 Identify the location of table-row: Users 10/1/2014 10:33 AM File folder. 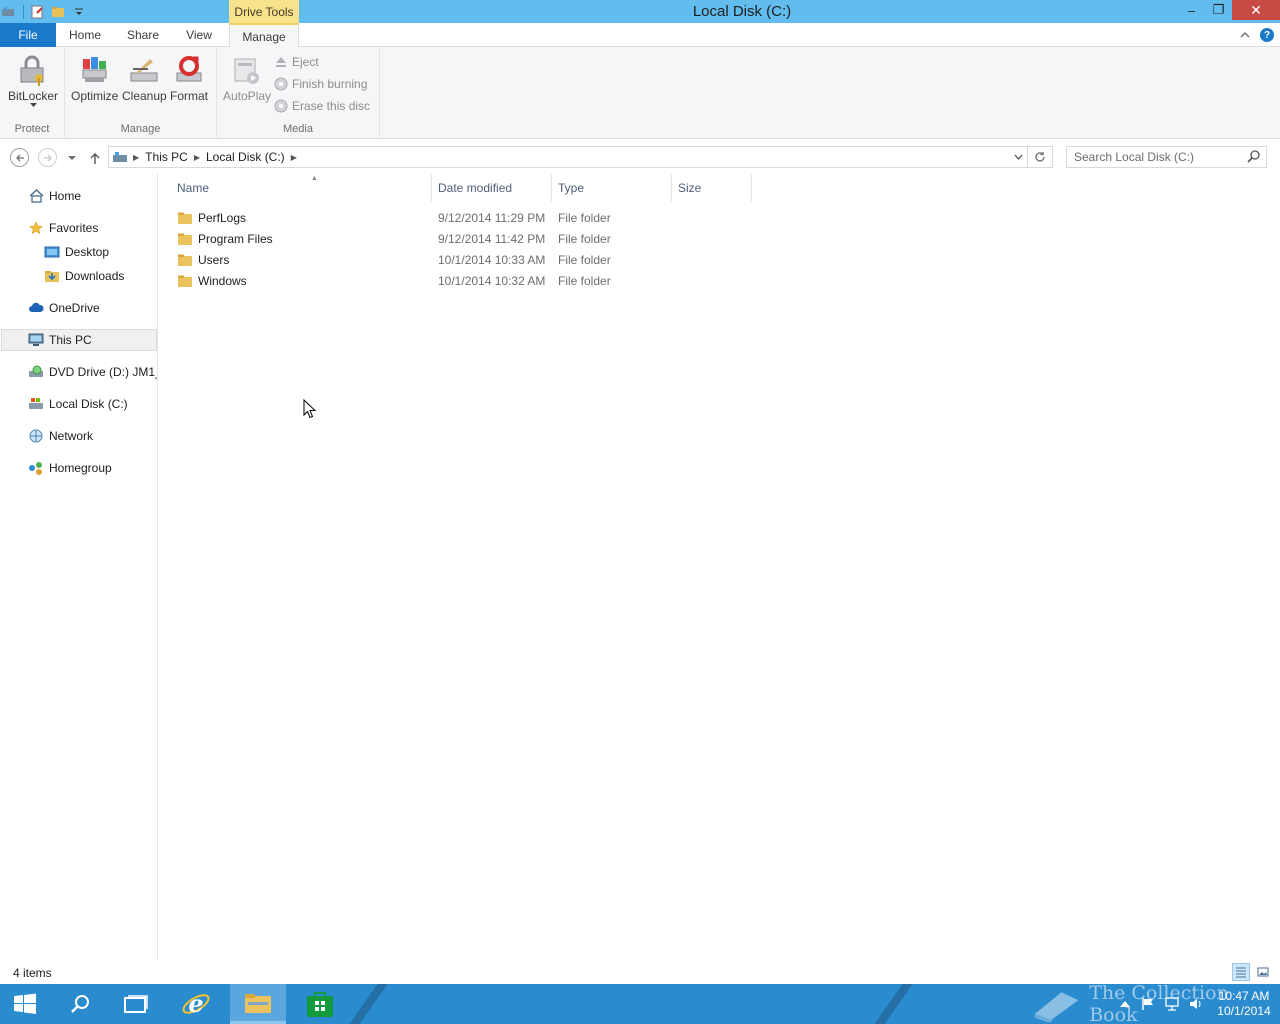
(467, 259).